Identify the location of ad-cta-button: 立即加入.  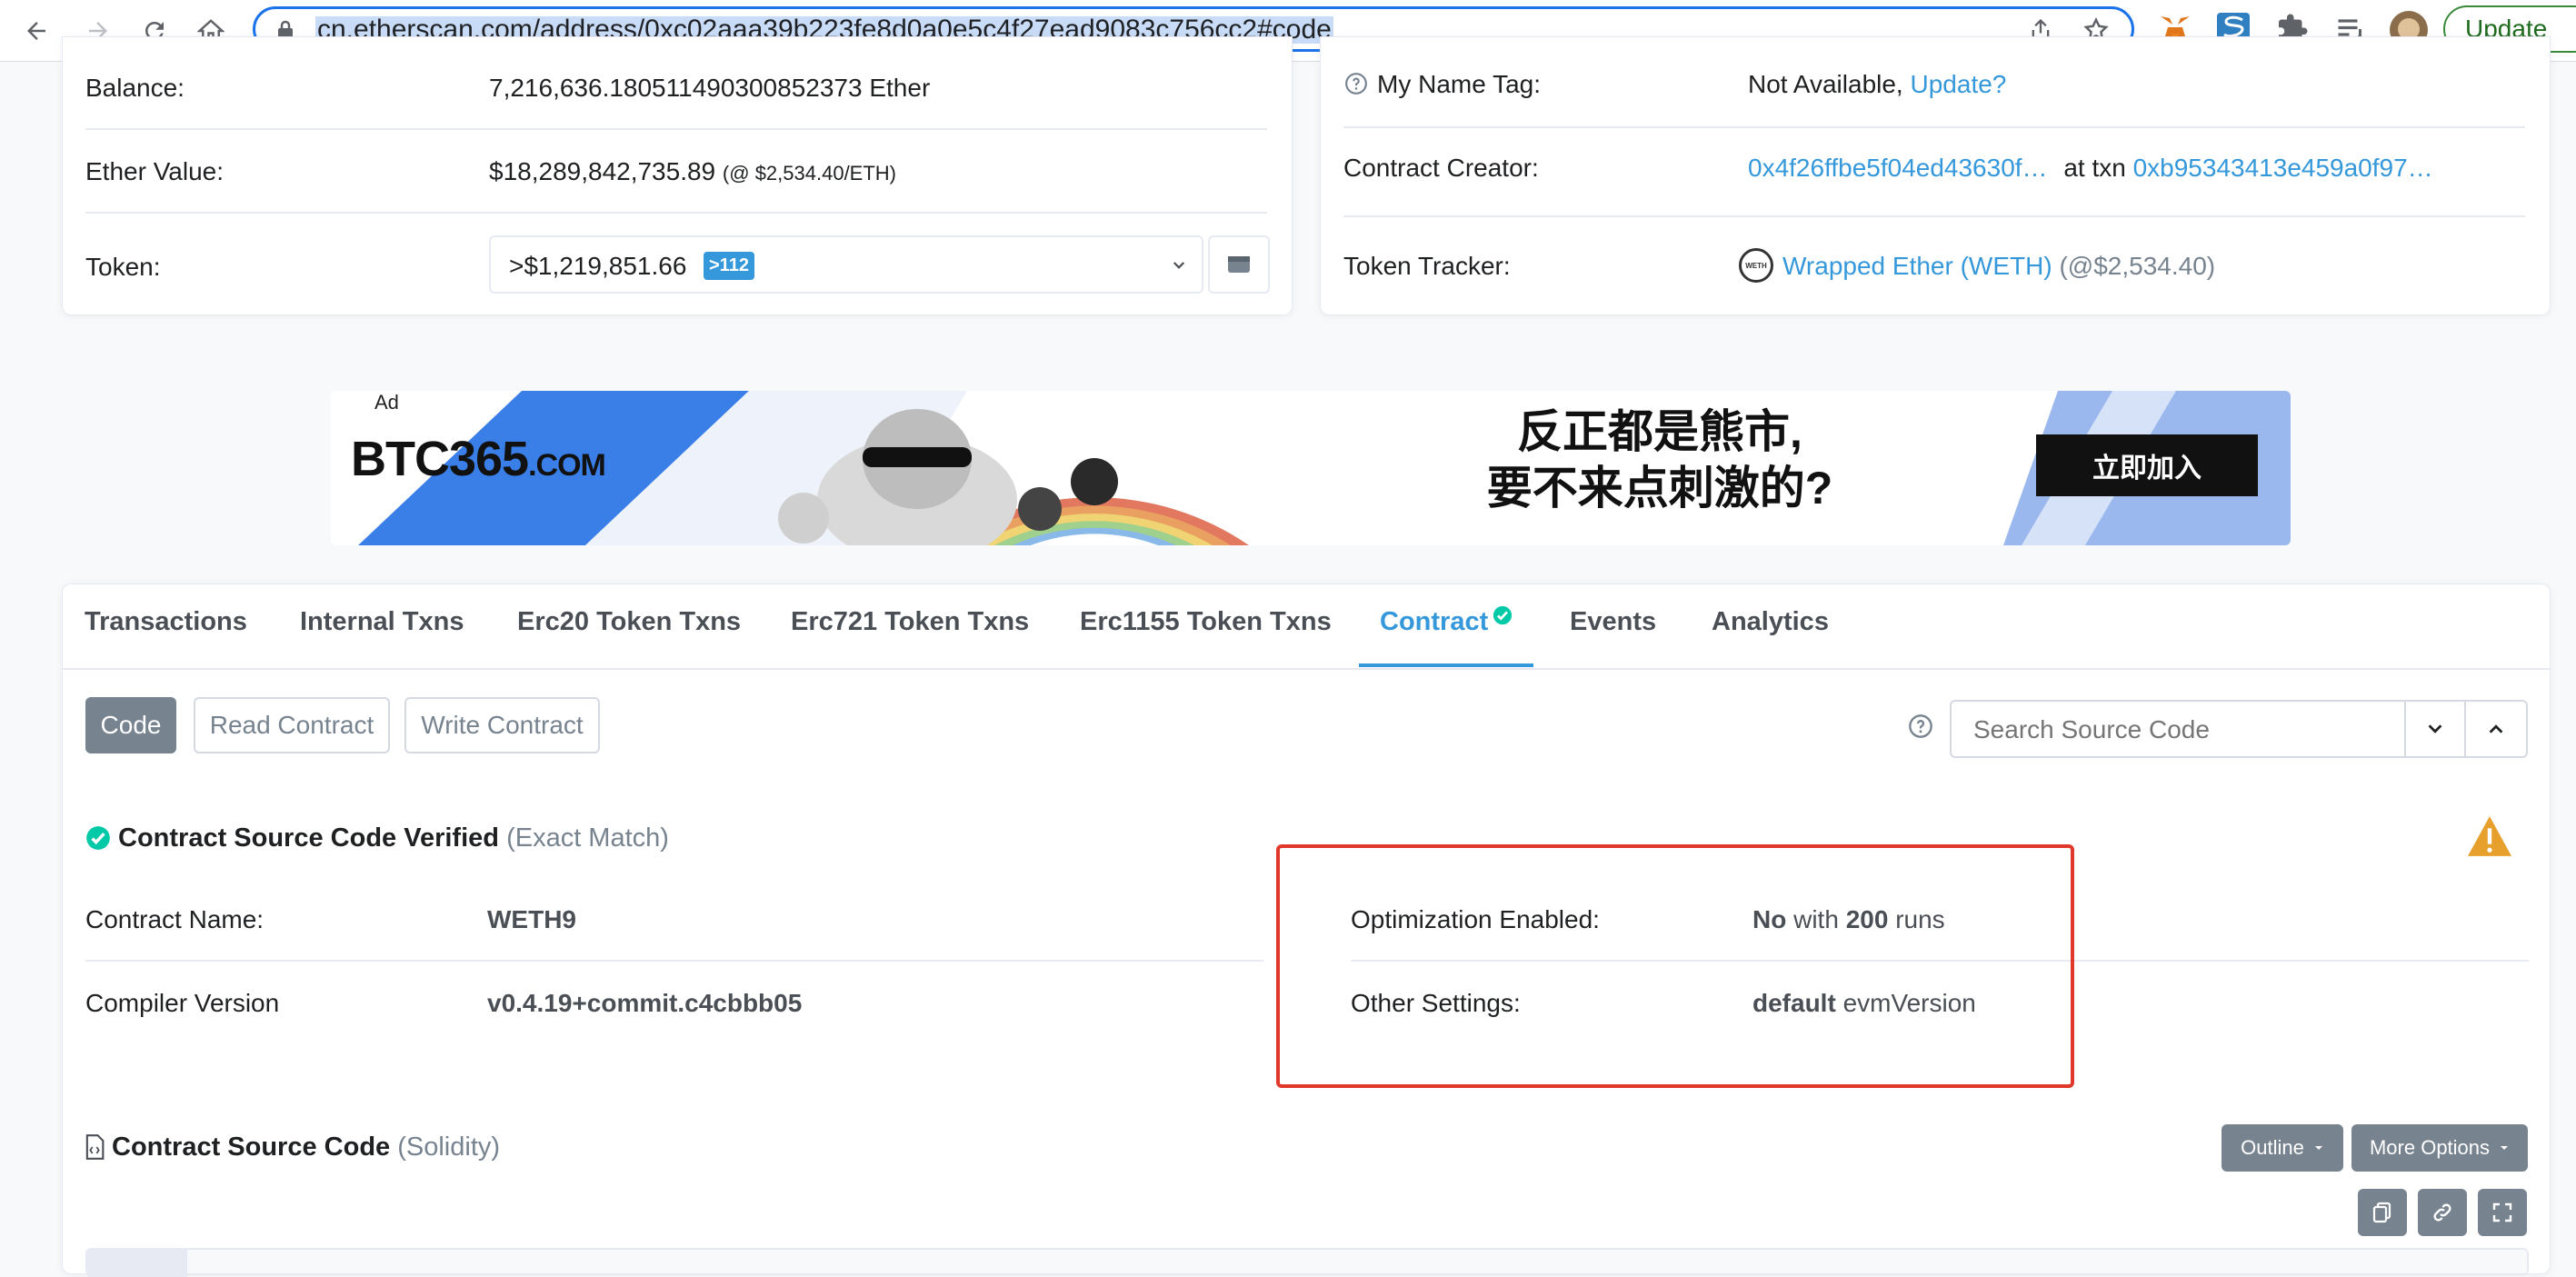
(2147, 465).